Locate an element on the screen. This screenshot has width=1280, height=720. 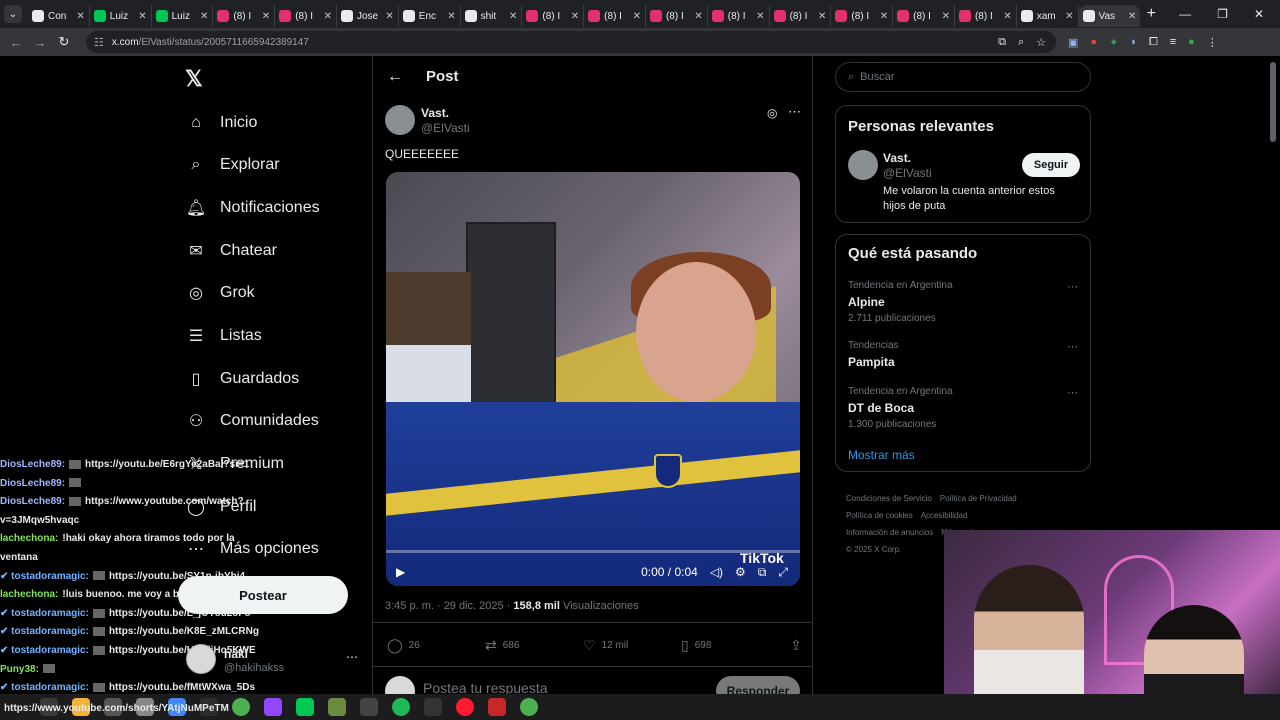
back-arrow-icon: ← is located at coordinates (395, 77).